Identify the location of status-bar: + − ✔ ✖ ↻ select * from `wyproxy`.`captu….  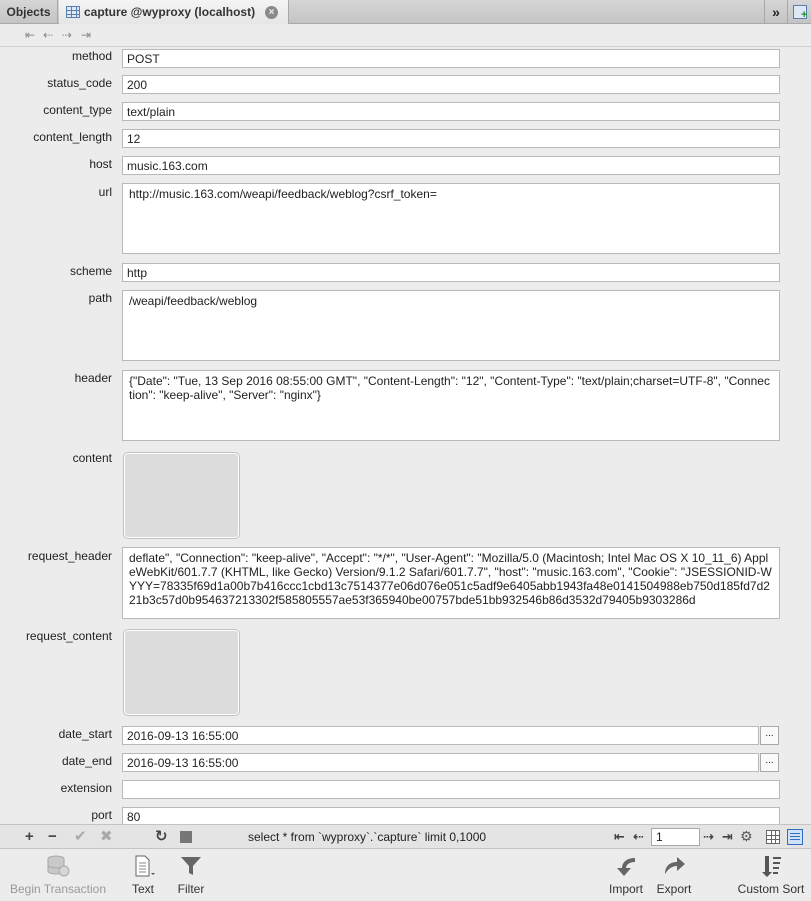
(405, 836).